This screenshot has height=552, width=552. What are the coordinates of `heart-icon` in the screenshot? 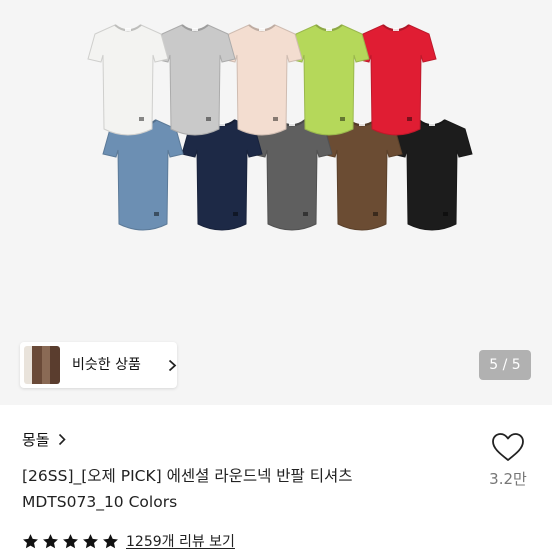 It's located at (508, 447).